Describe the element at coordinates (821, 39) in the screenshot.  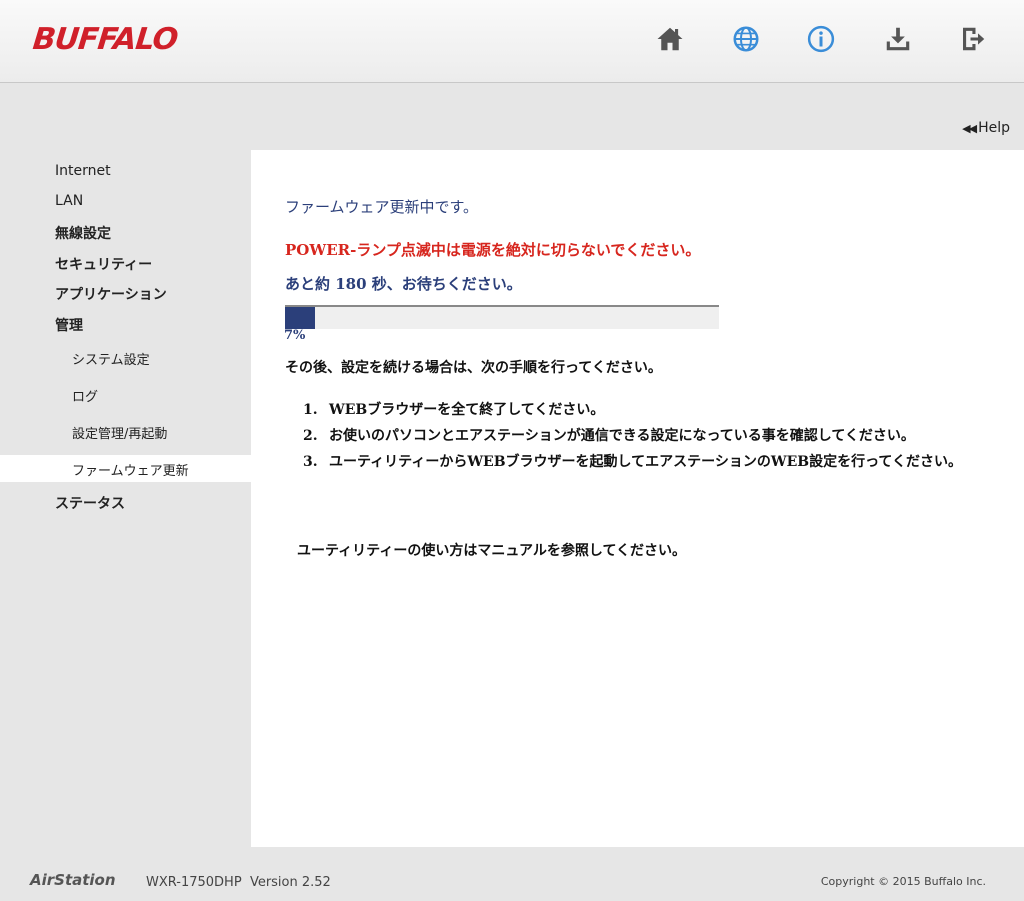
I see `info-icon` at that location.